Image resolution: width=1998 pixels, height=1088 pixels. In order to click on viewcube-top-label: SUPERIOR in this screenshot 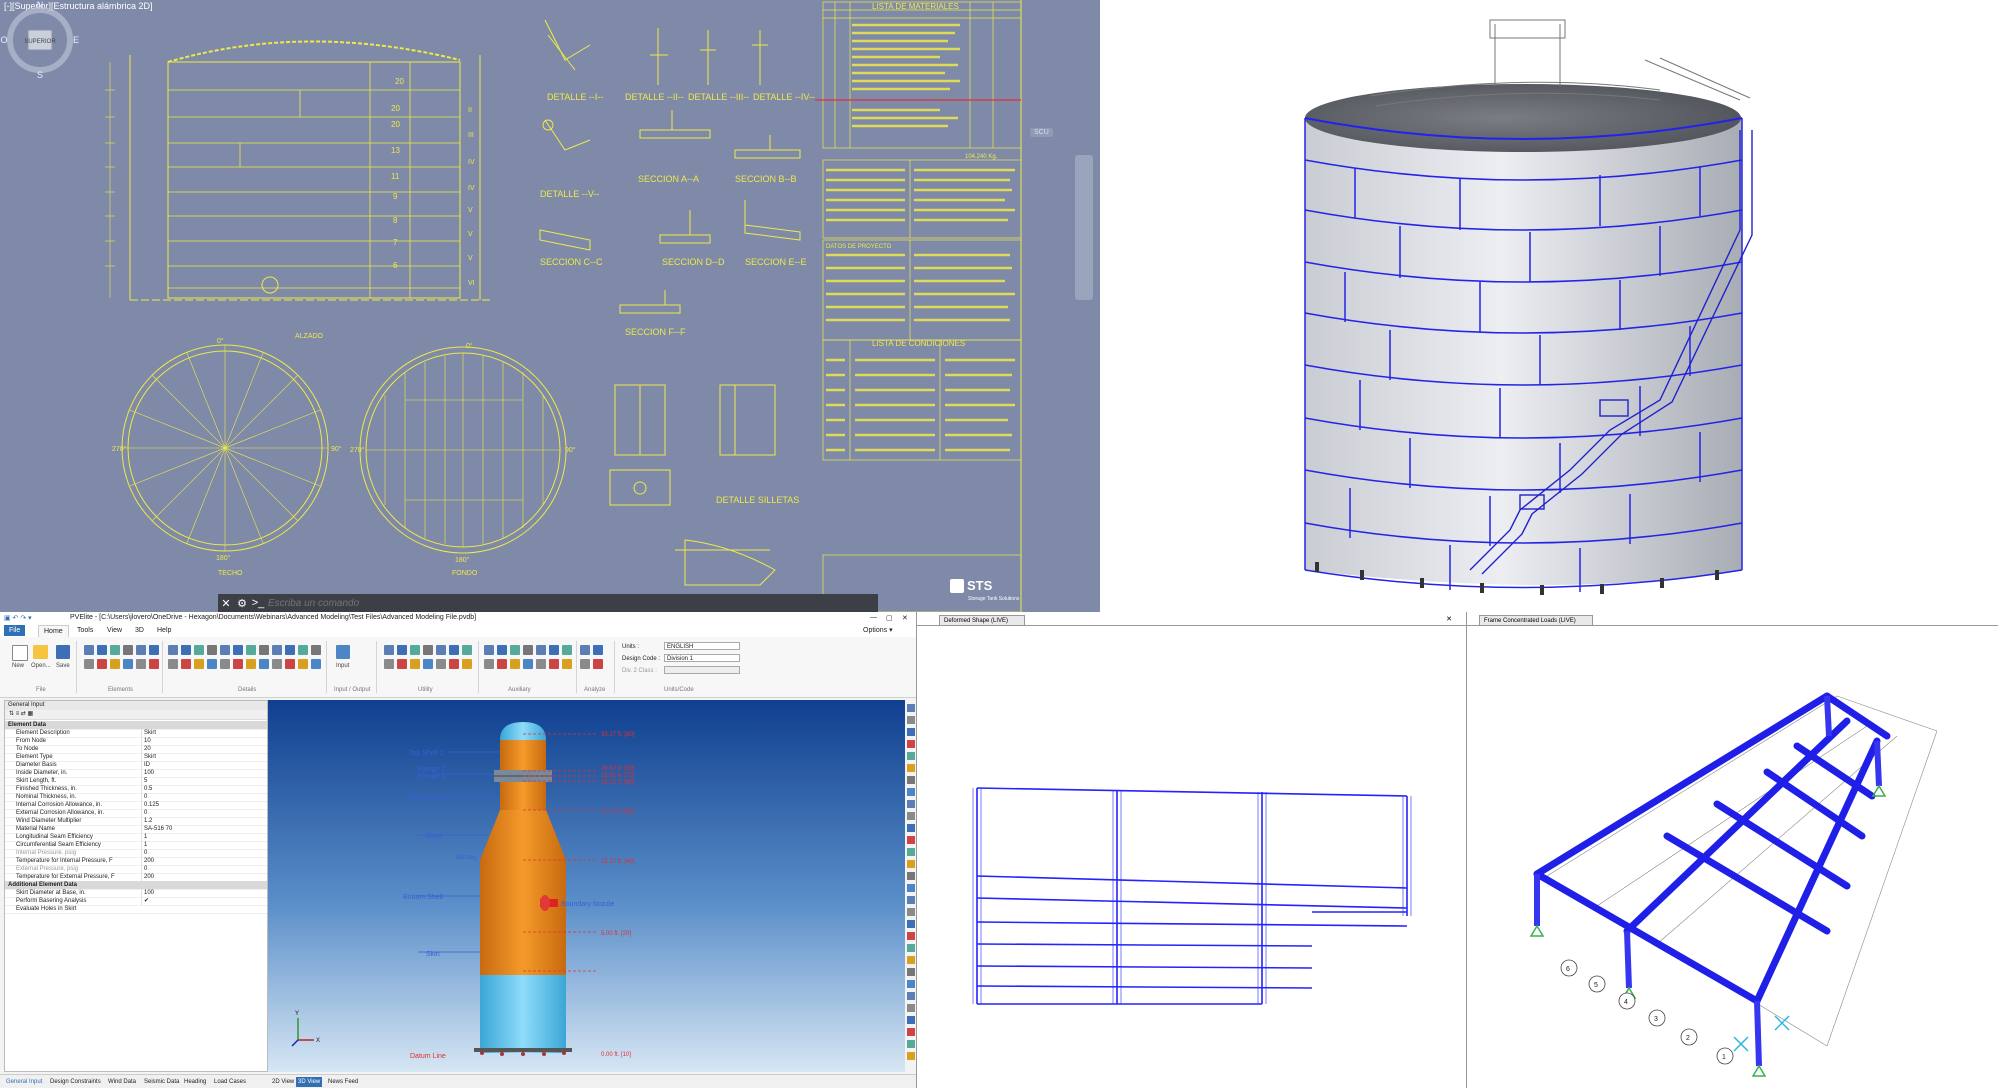, I will do `click(40, 42)`.